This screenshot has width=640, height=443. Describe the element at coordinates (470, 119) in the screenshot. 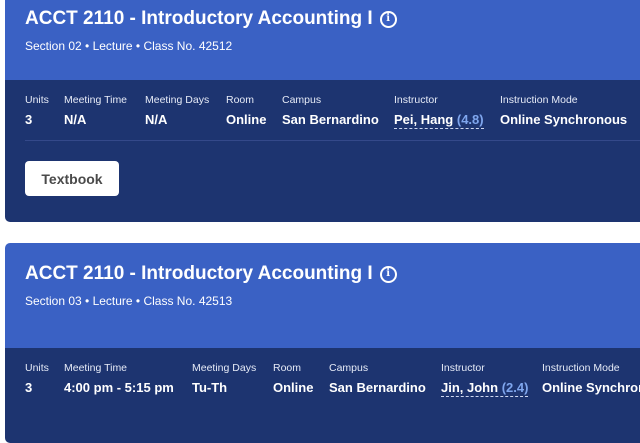

I see `instructor-rating: (4.8)` at that location.